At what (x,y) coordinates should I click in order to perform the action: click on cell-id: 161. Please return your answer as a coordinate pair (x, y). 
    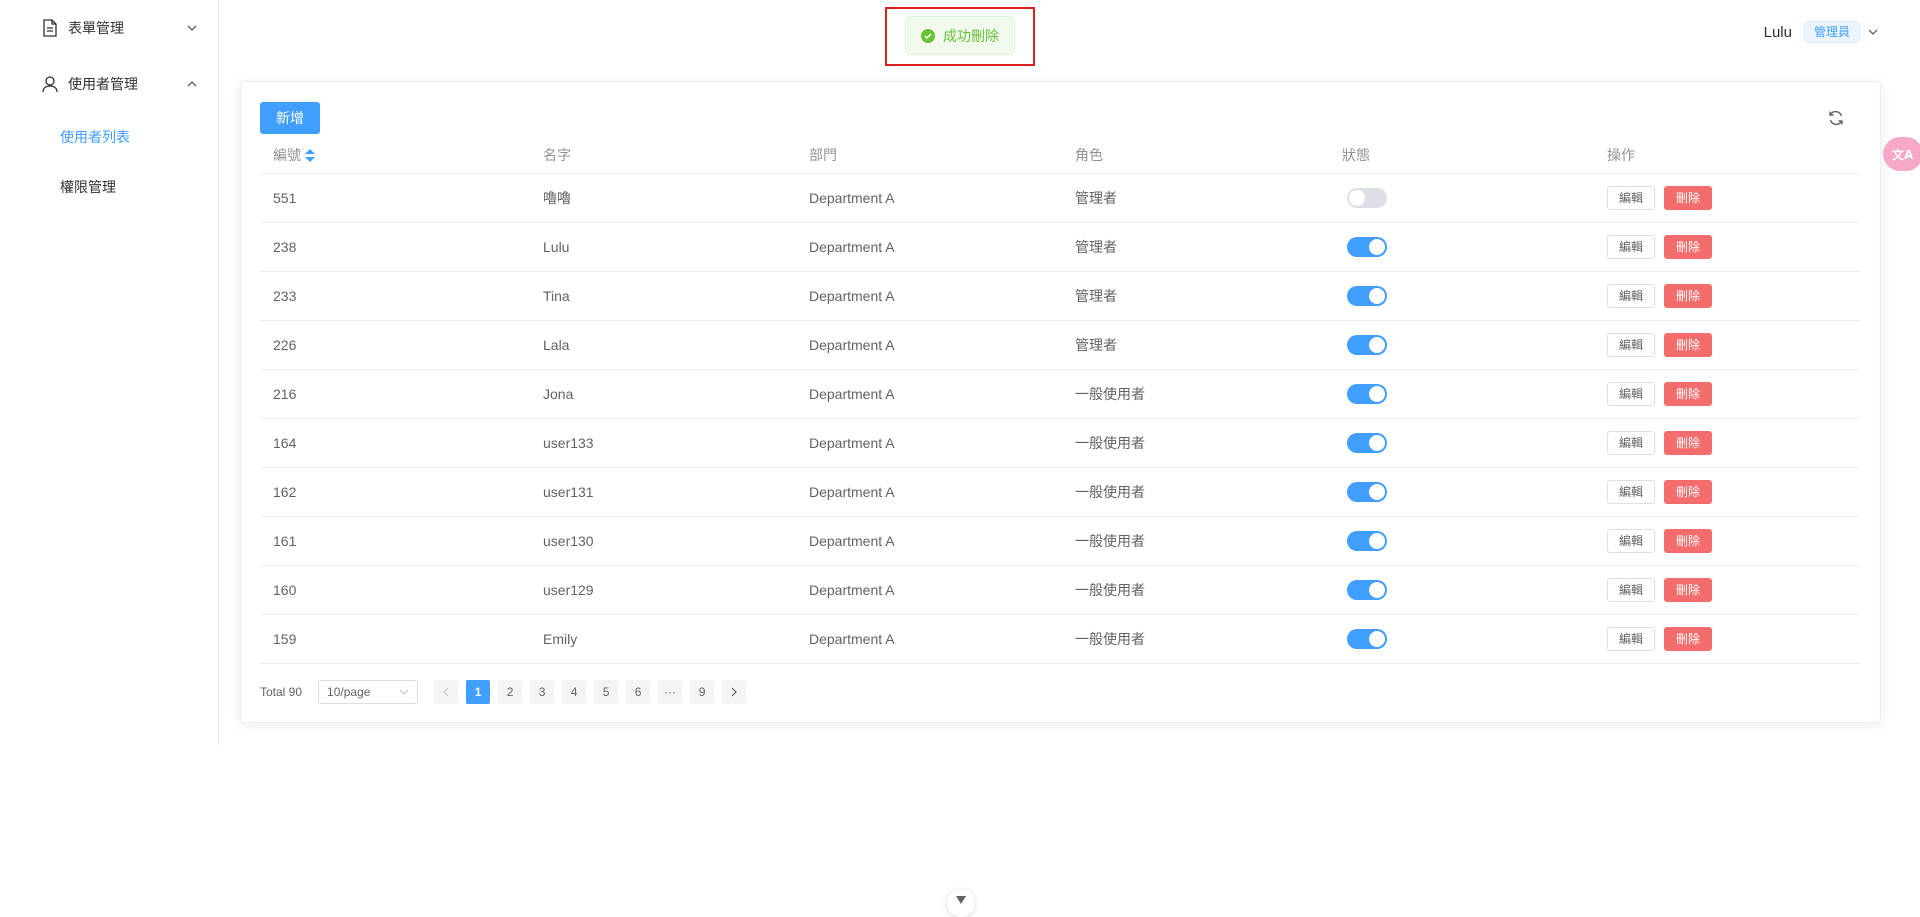
    Looking at the image, I should click on (395, 541).